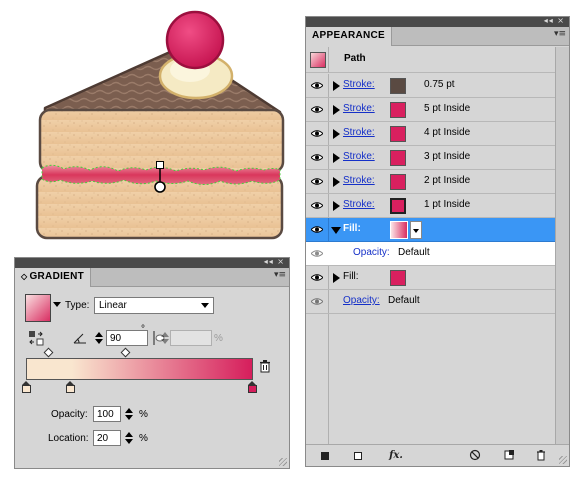 This screenshot has width=585, height=484. I want to click on reverse-gradient-icon, so click(36, 338).